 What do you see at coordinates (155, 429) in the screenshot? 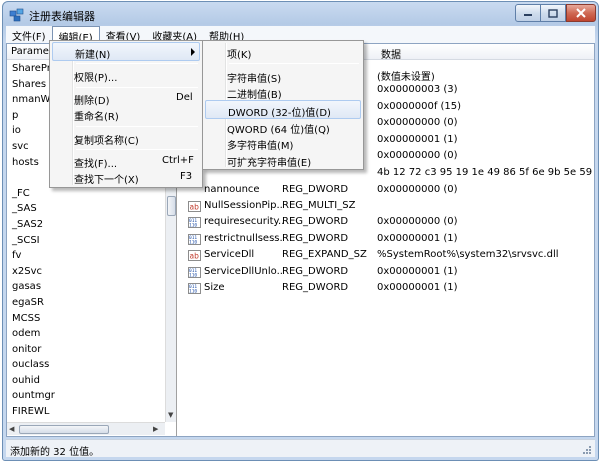
I see `scroll-right-arrow-icon: ▶` at bounding box center [155, 429].